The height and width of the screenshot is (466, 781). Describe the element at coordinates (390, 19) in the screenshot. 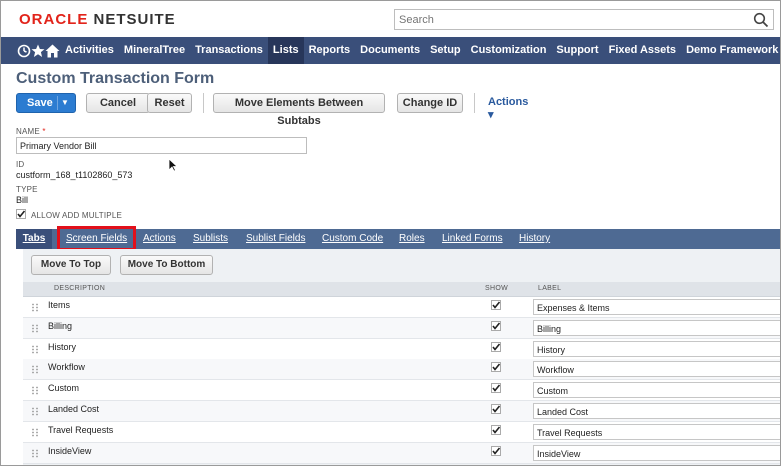

I see `top-header: ORACLE NETSUITE` at that location.